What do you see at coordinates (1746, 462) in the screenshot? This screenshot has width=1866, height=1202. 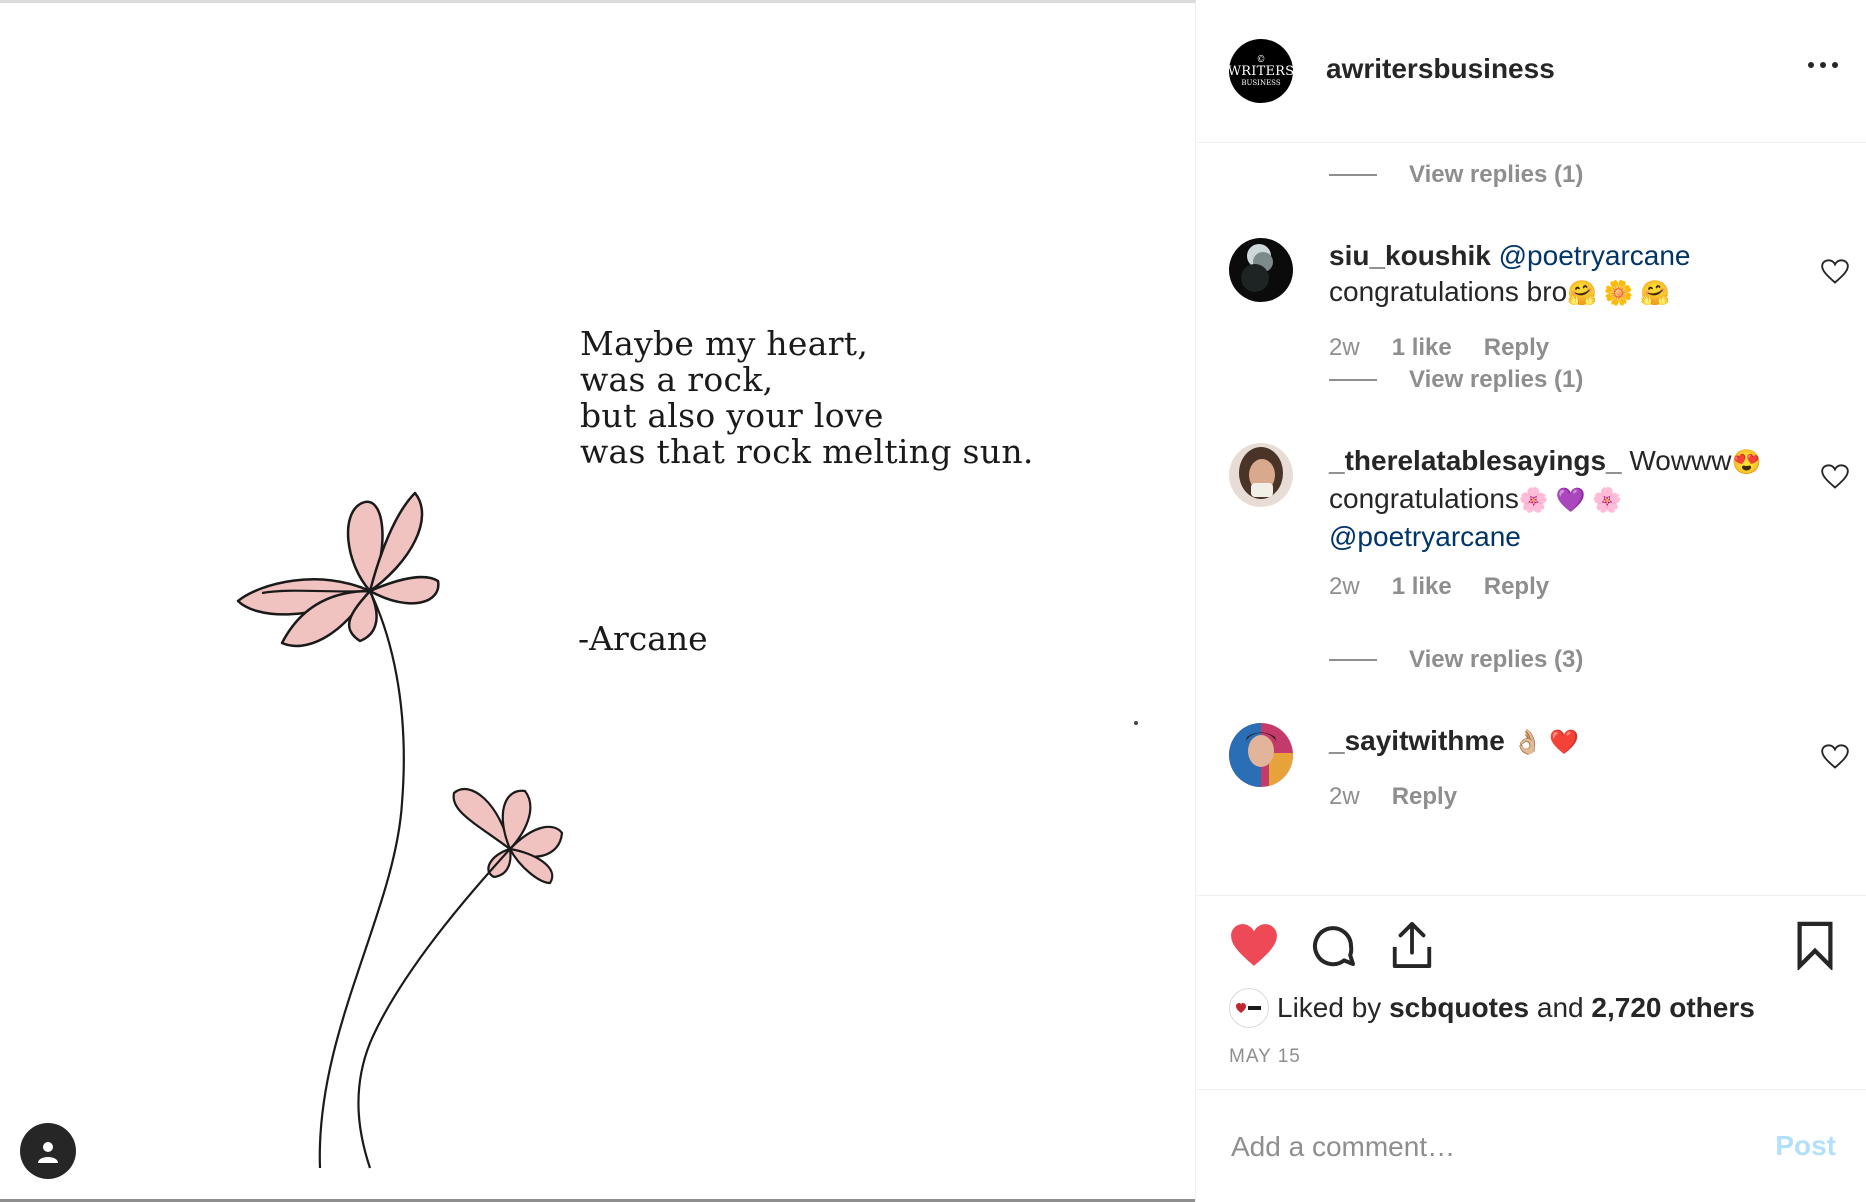 I see `comment-emoji: 😍` at bounding box center [1746, 462].